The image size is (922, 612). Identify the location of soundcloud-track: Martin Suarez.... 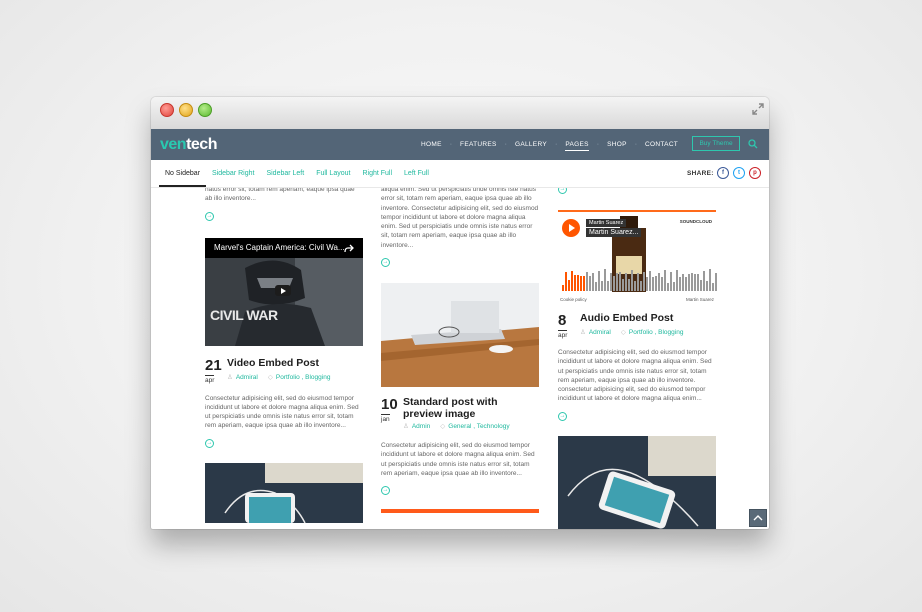
(614, 232).